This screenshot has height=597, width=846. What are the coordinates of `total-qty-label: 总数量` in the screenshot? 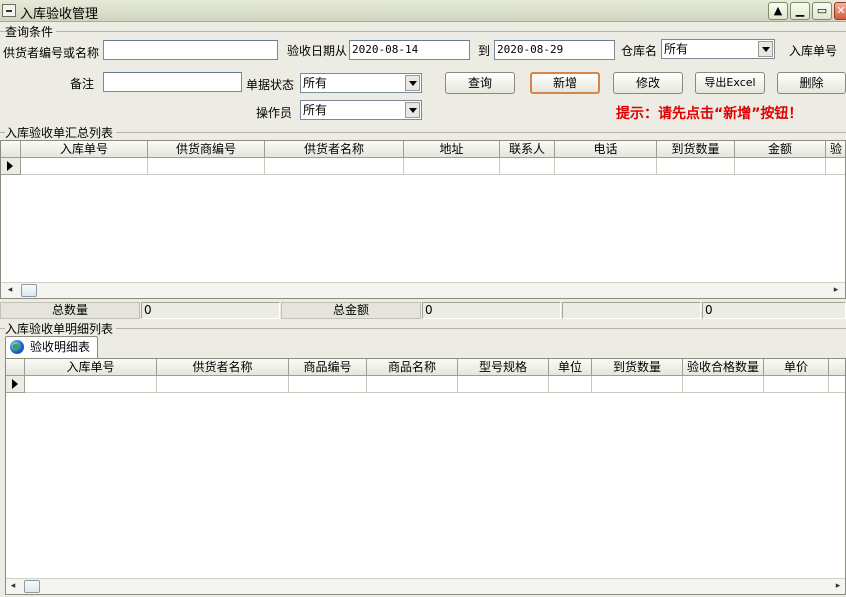 It's located at (70, 310).